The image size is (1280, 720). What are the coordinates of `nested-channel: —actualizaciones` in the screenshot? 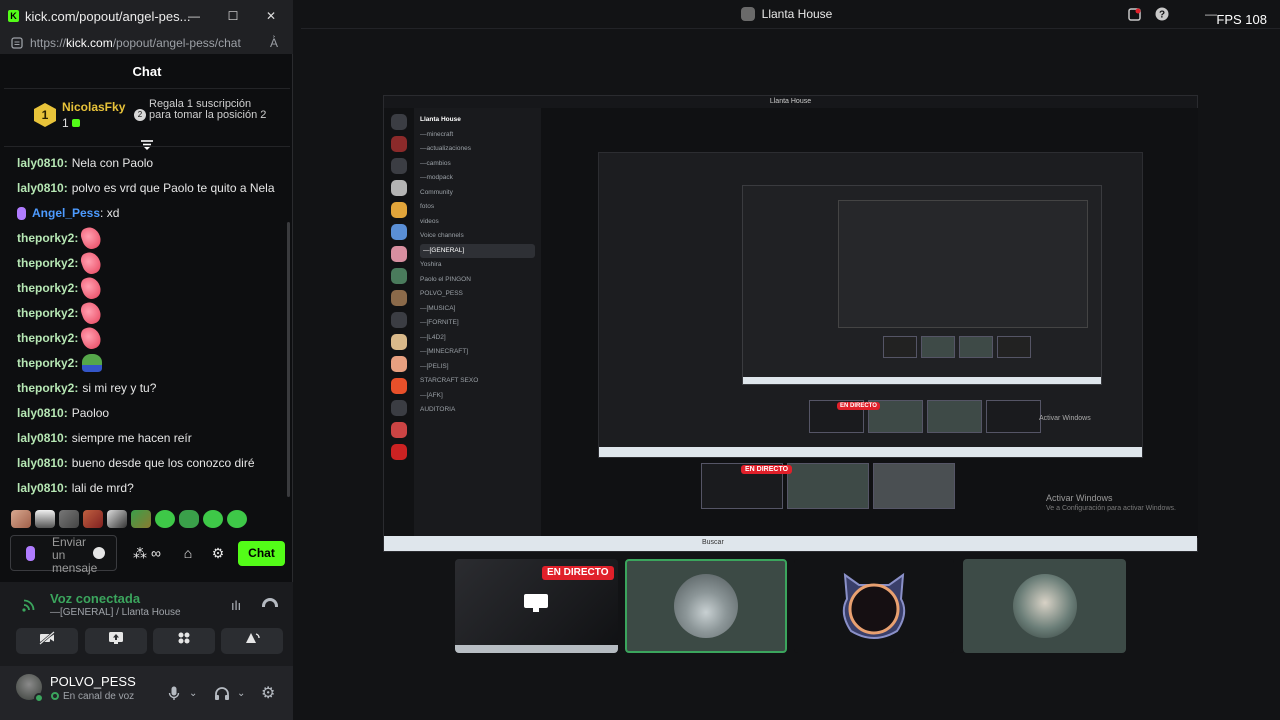 It's located at (445, 148).